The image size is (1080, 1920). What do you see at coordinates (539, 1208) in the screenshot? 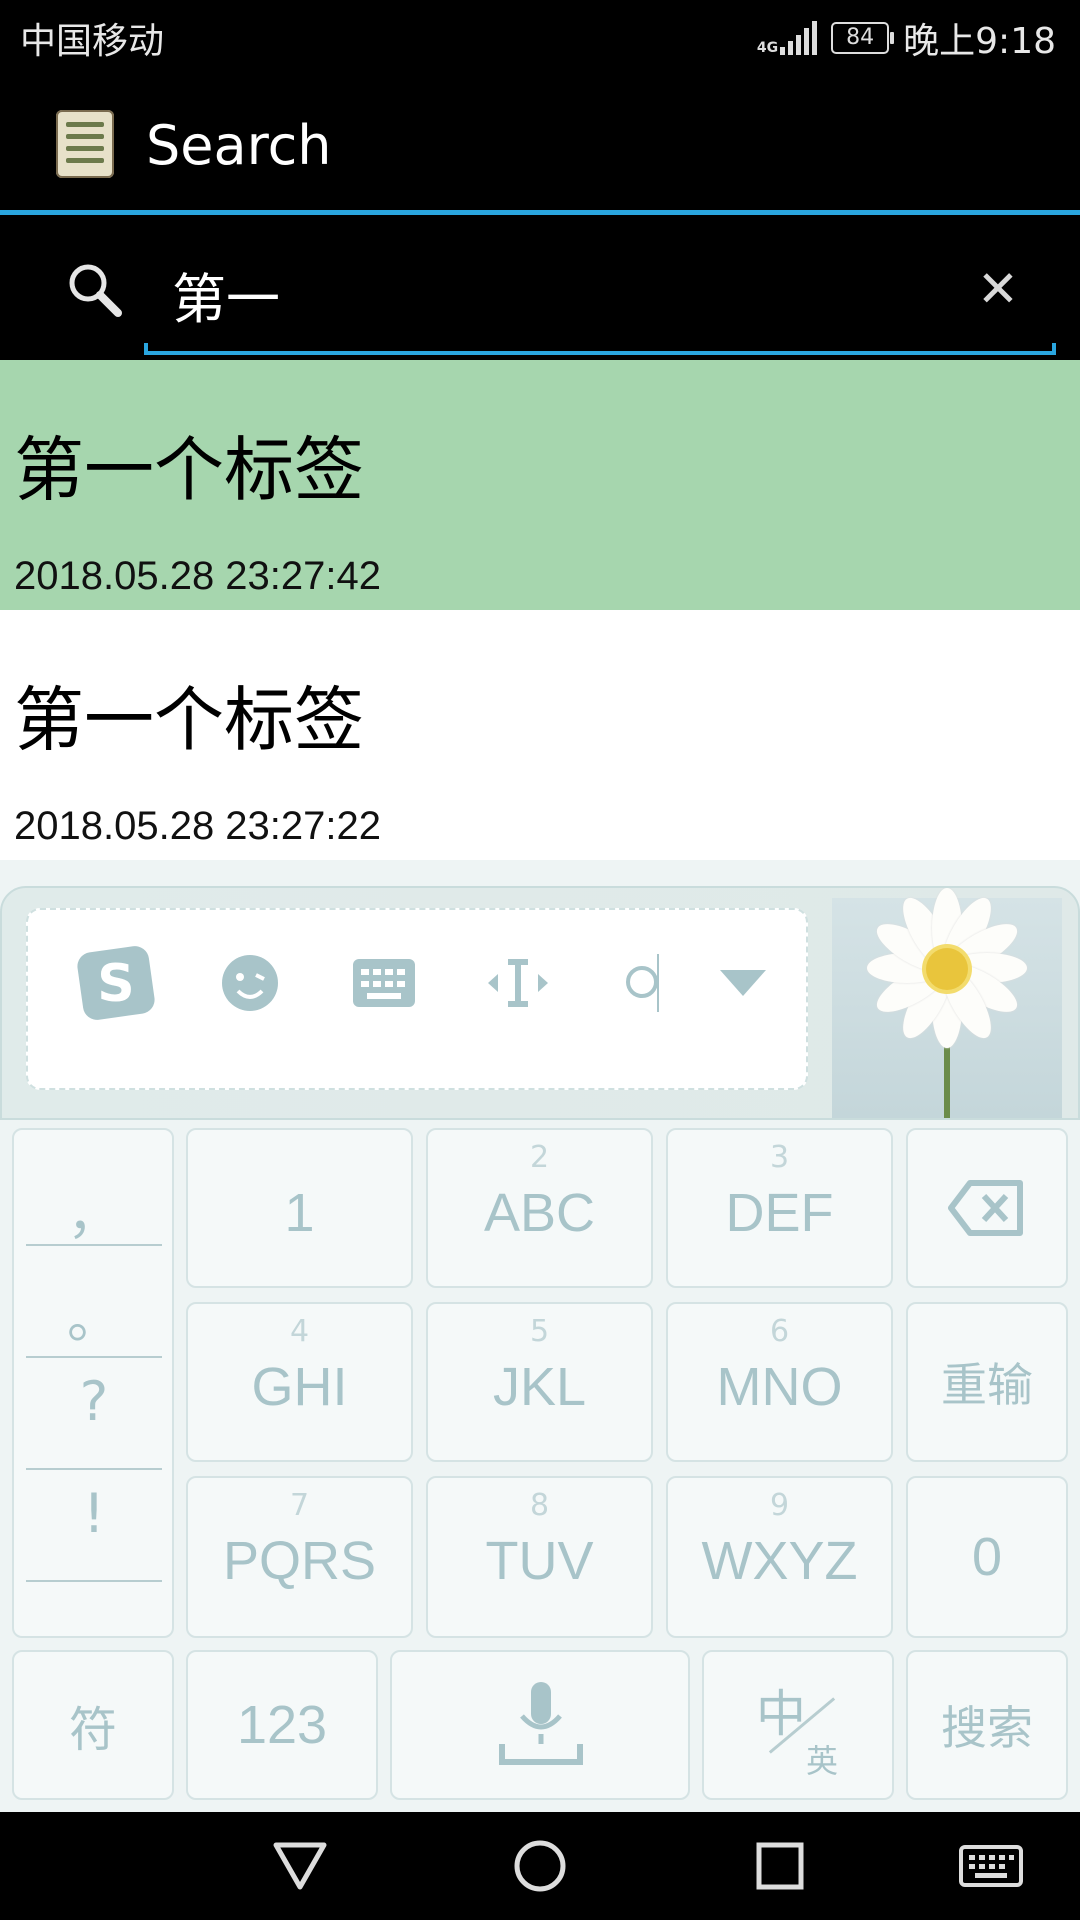
I see `key-2: 2 ABC` at bounding box center [539, 1208].